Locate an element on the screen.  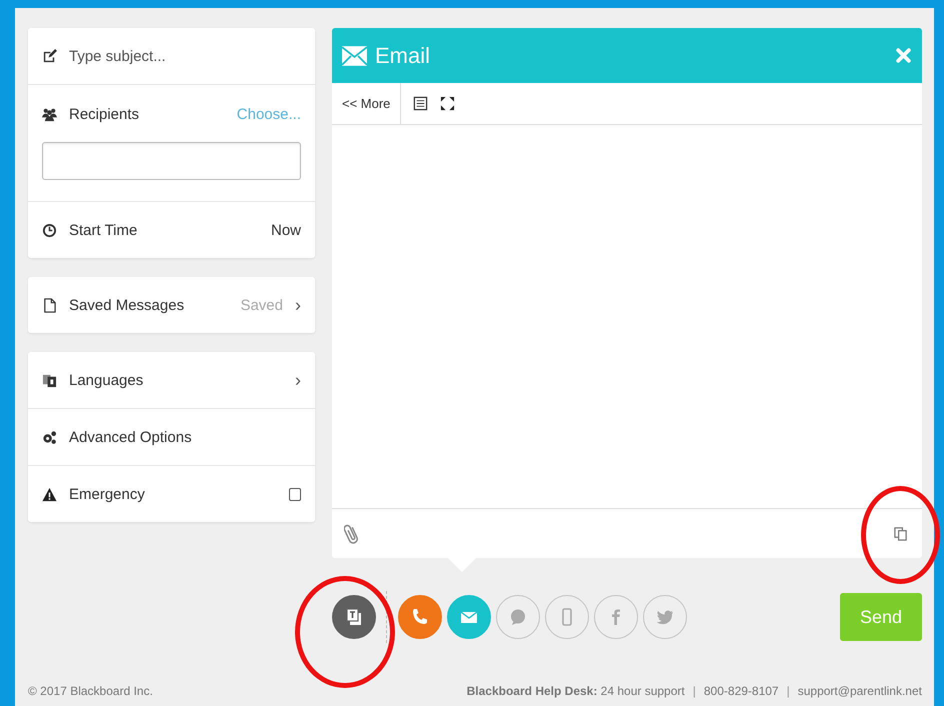
emergency-checkbox is located at coordinates (295, 494).